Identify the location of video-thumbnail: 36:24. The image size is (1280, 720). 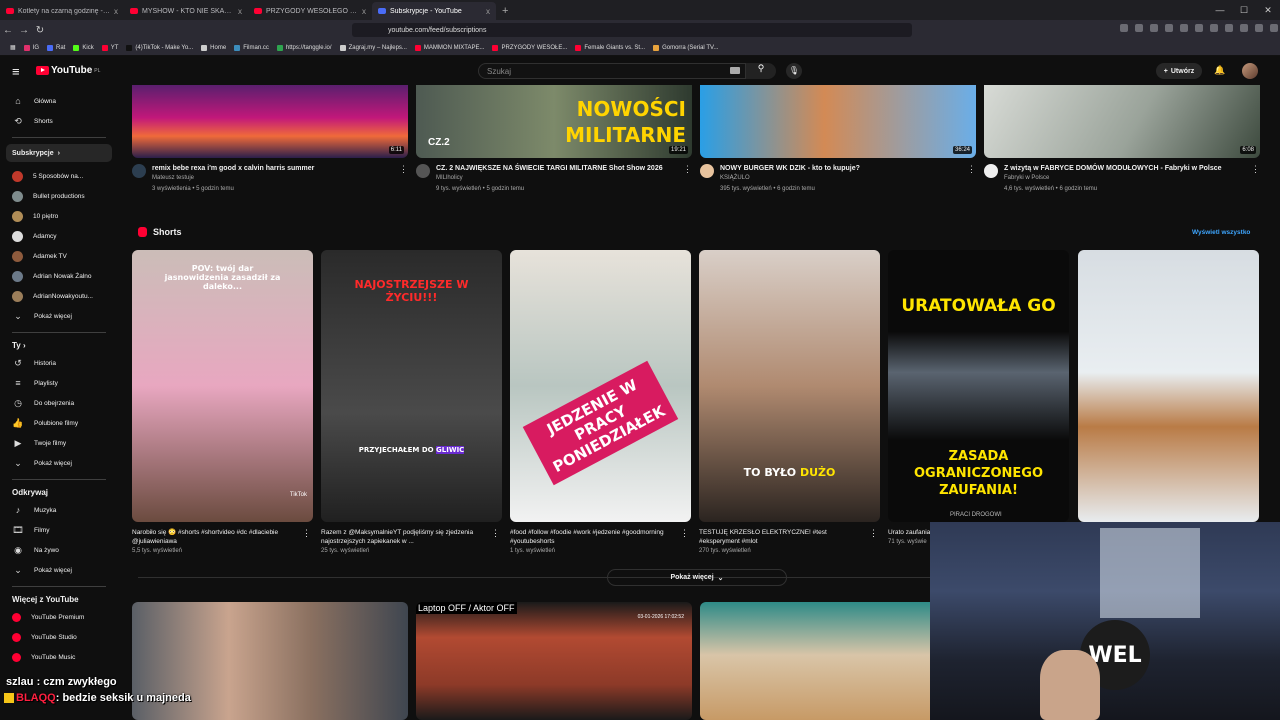
(838, 121).